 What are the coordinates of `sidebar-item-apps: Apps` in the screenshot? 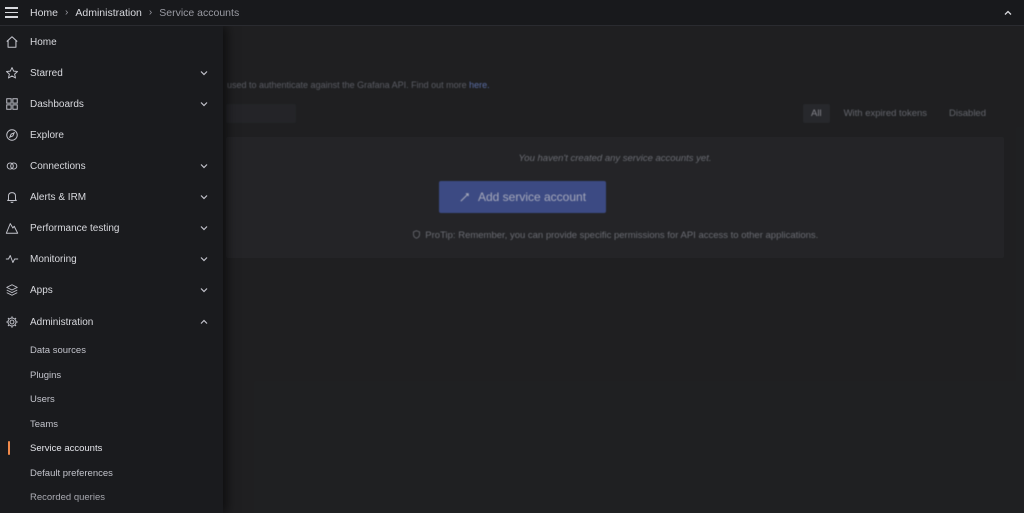 It's located at (111, 290).